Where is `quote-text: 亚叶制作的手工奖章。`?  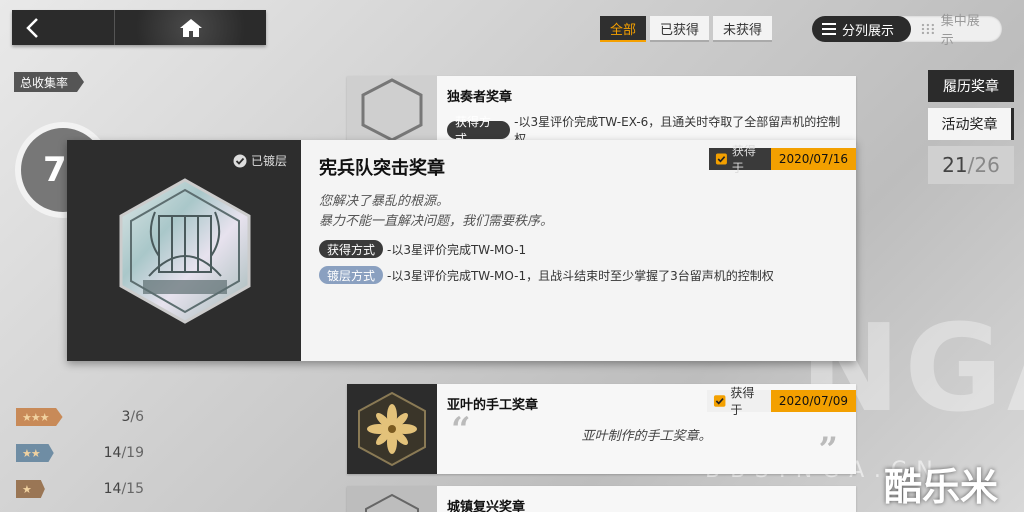 quote-text: 亚叶制作的手工奖章。 is located at coordinates (646, 436).